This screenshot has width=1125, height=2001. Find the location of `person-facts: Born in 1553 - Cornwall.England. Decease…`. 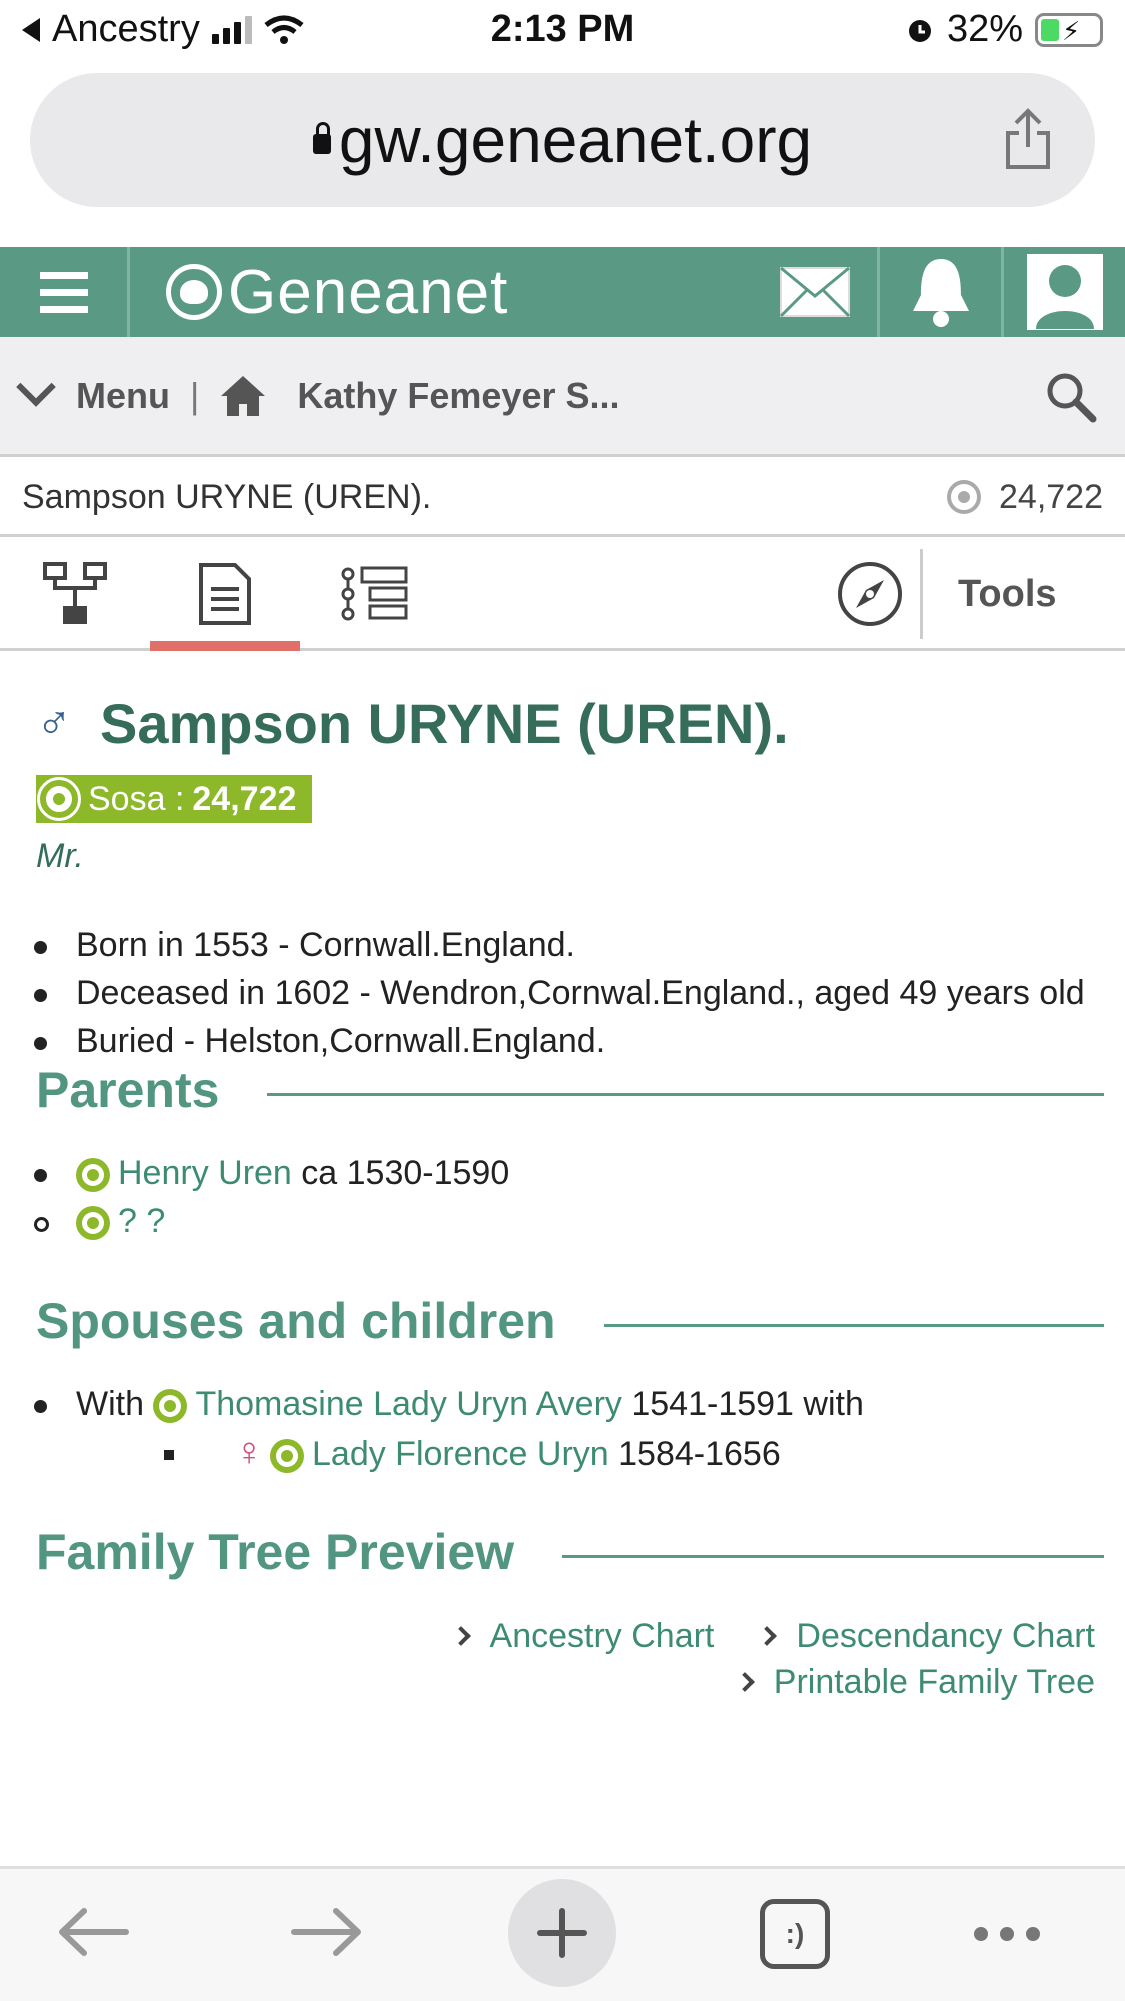

person-facts: Born in 1553 - Cornwall.England. Decease… is located at coordinates (565, 993).